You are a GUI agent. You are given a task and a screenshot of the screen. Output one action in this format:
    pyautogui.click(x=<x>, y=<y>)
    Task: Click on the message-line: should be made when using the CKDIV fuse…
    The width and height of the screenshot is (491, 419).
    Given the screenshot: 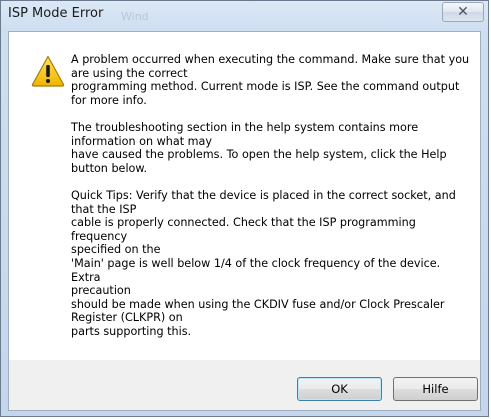 What is the action you would take?
    pyautogui.click(x=258, y=304)
    